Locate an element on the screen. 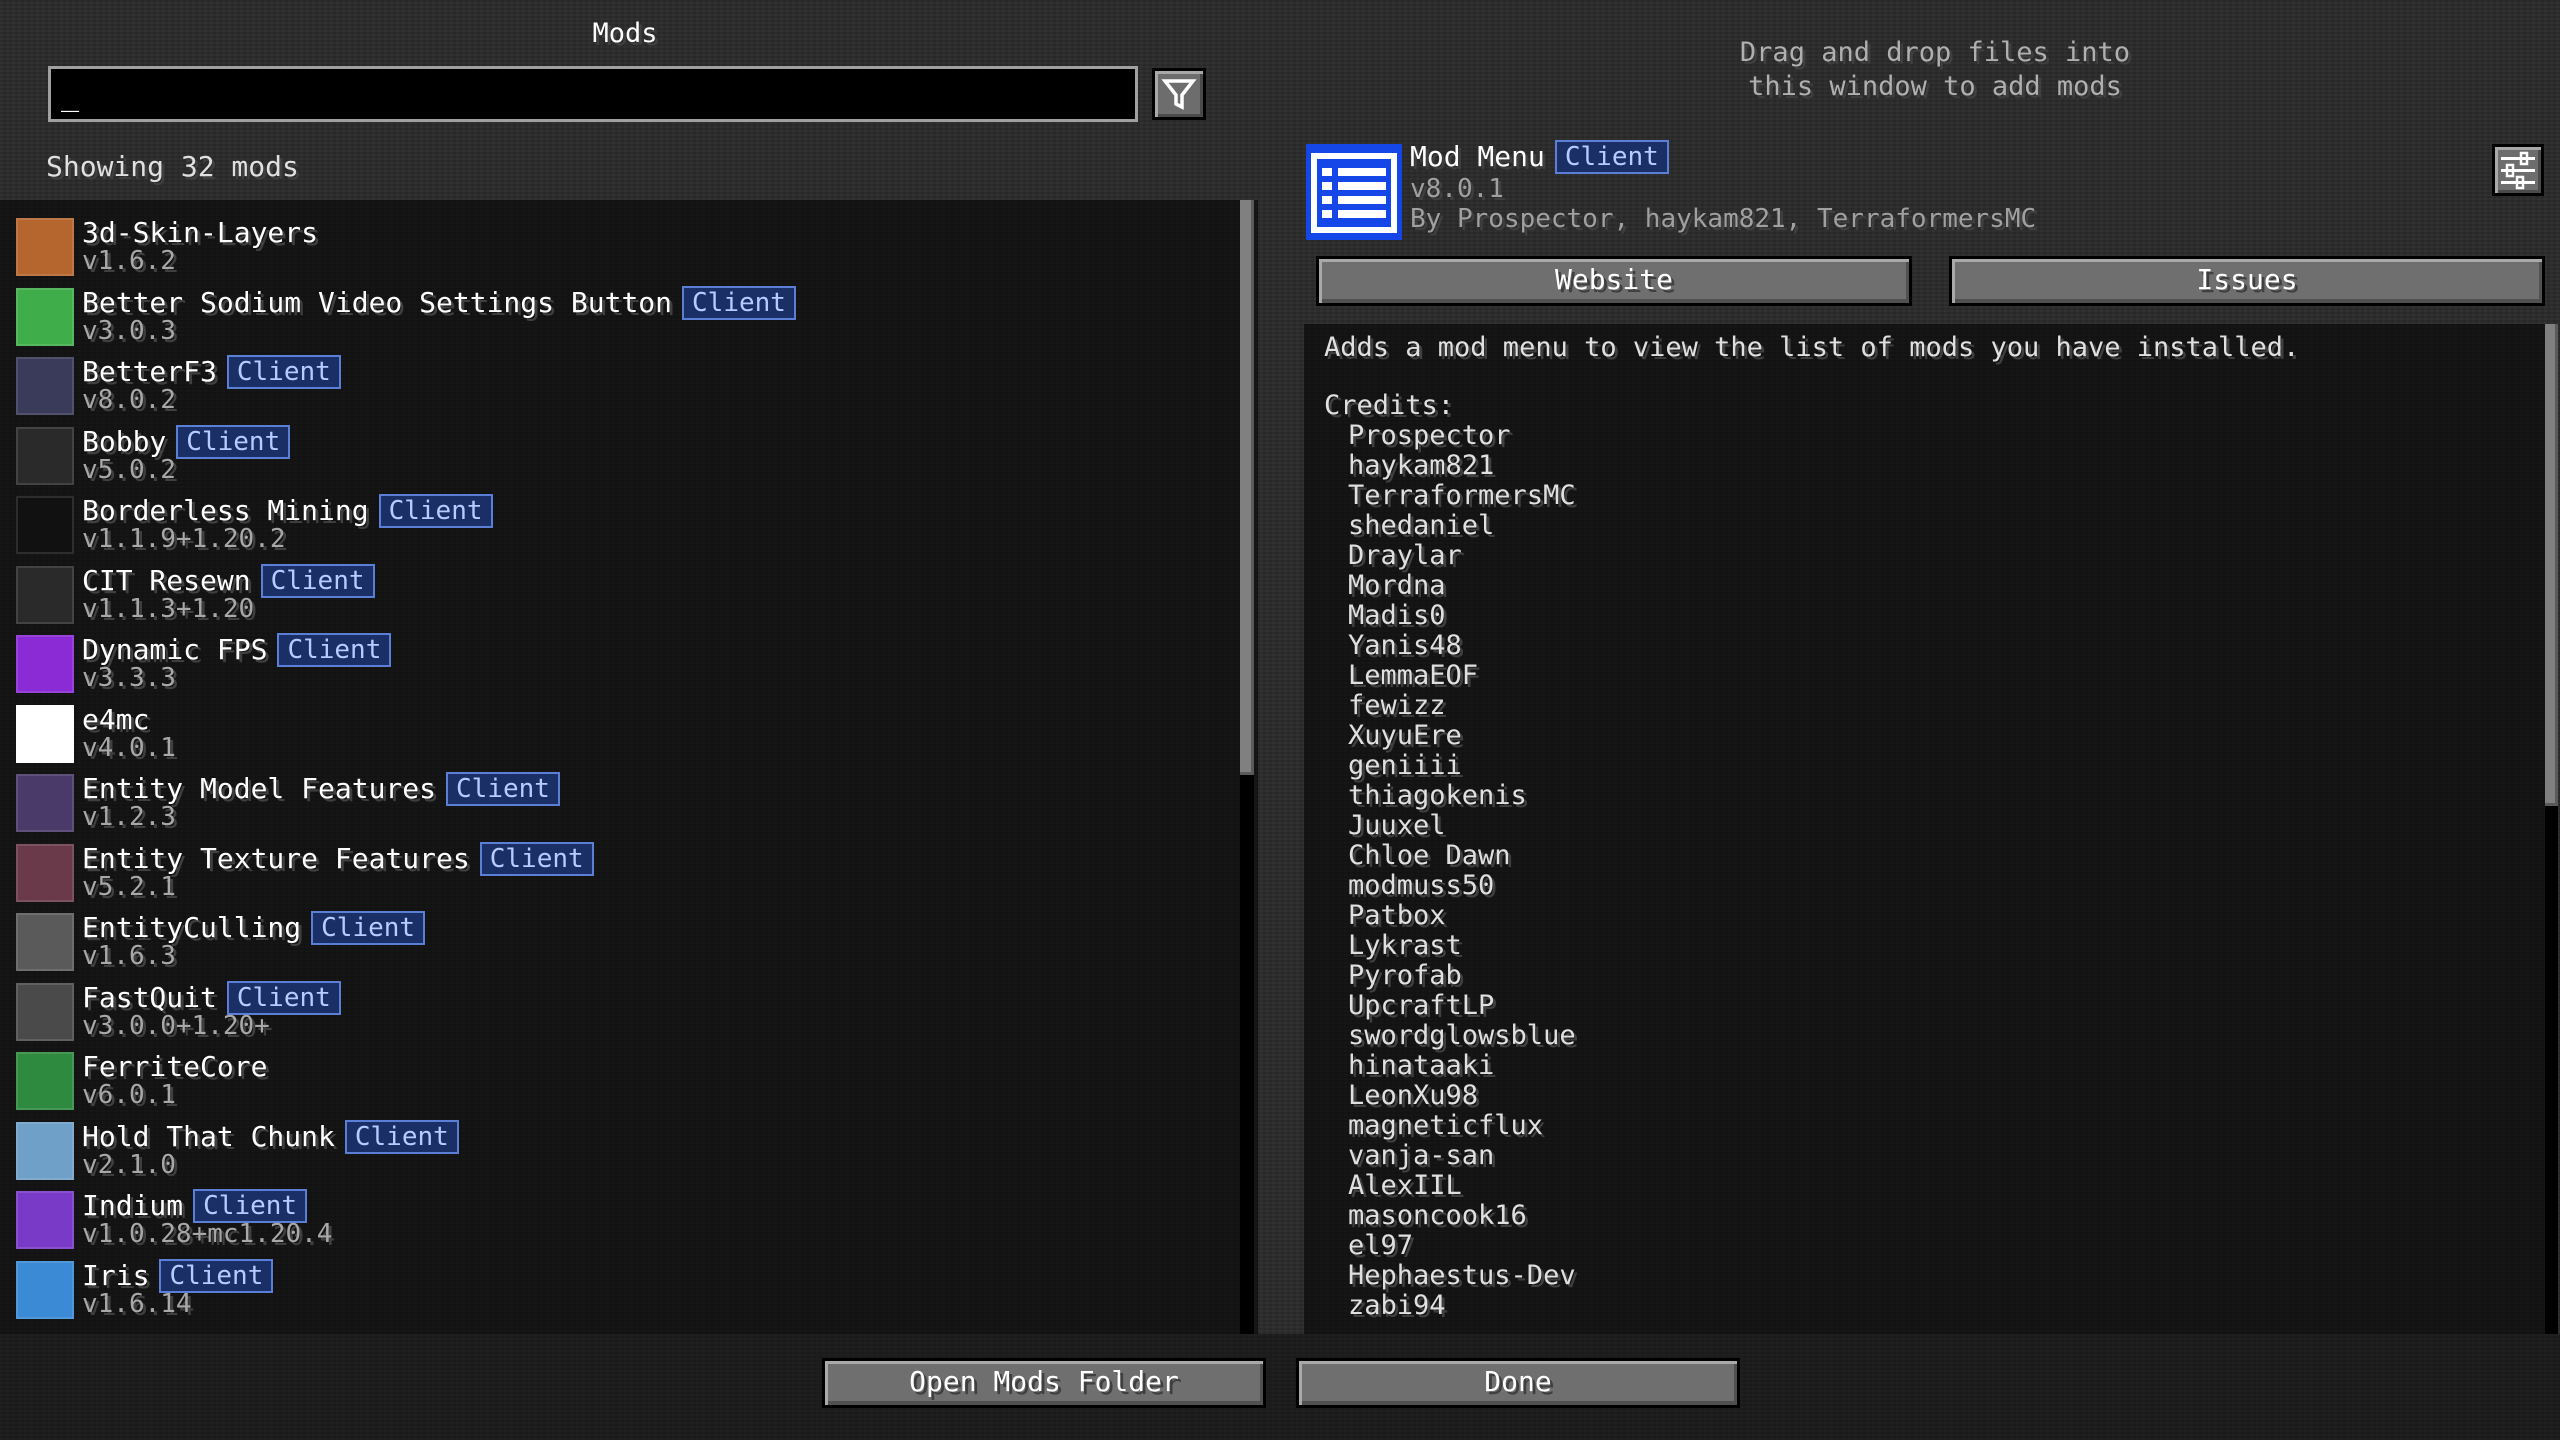 The image size is (2560, 1440). credit-name: Patbox is located at coordinates (1397, 915).